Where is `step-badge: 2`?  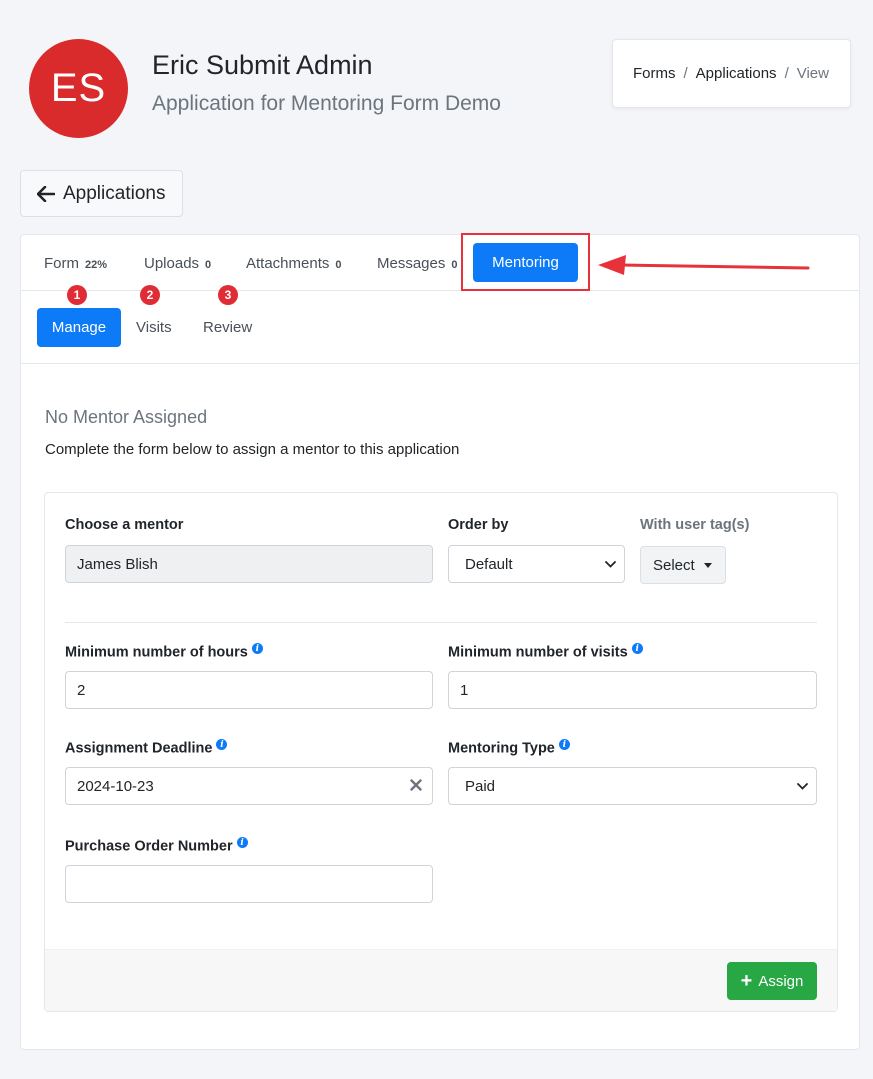
step-badge: 2 is located at coordinates (150, 295).